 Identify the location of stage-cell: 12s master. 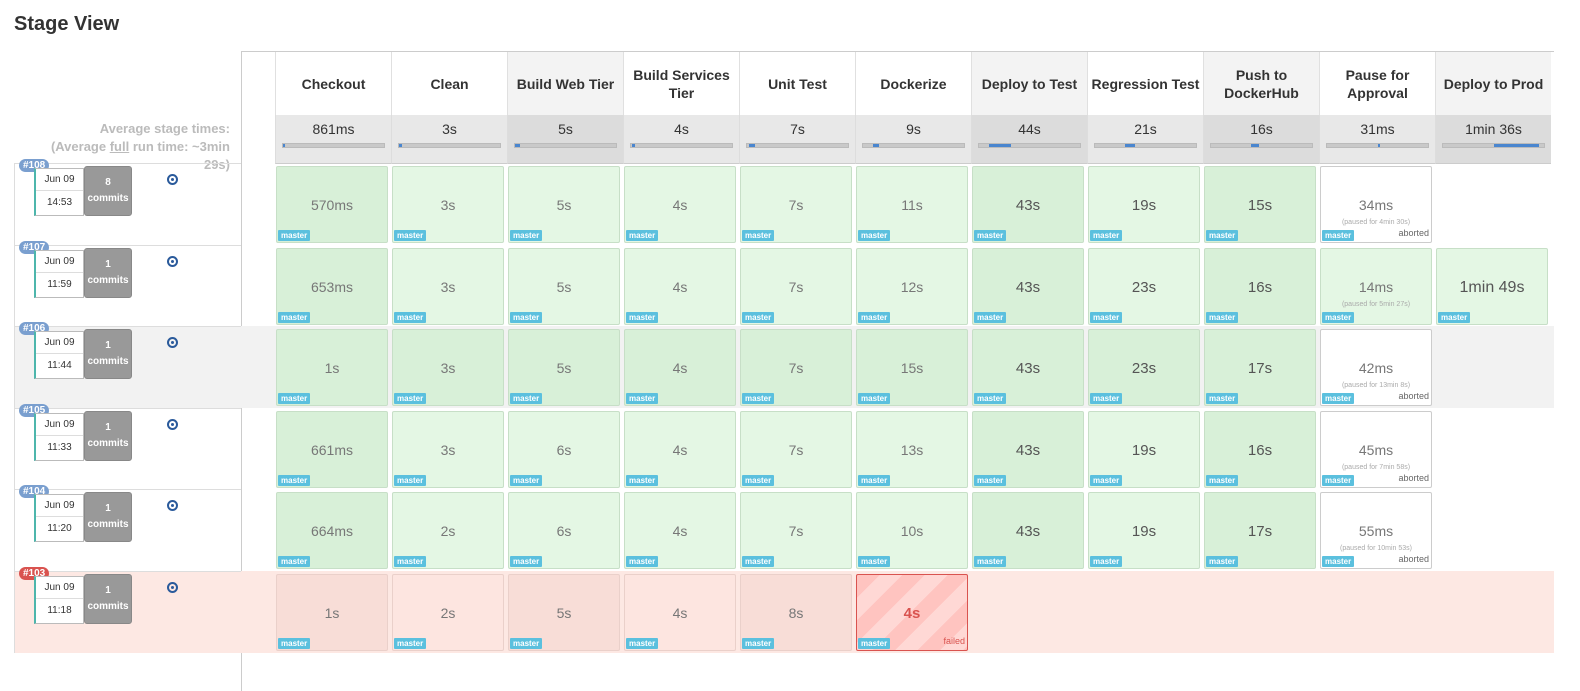
(912, 286).